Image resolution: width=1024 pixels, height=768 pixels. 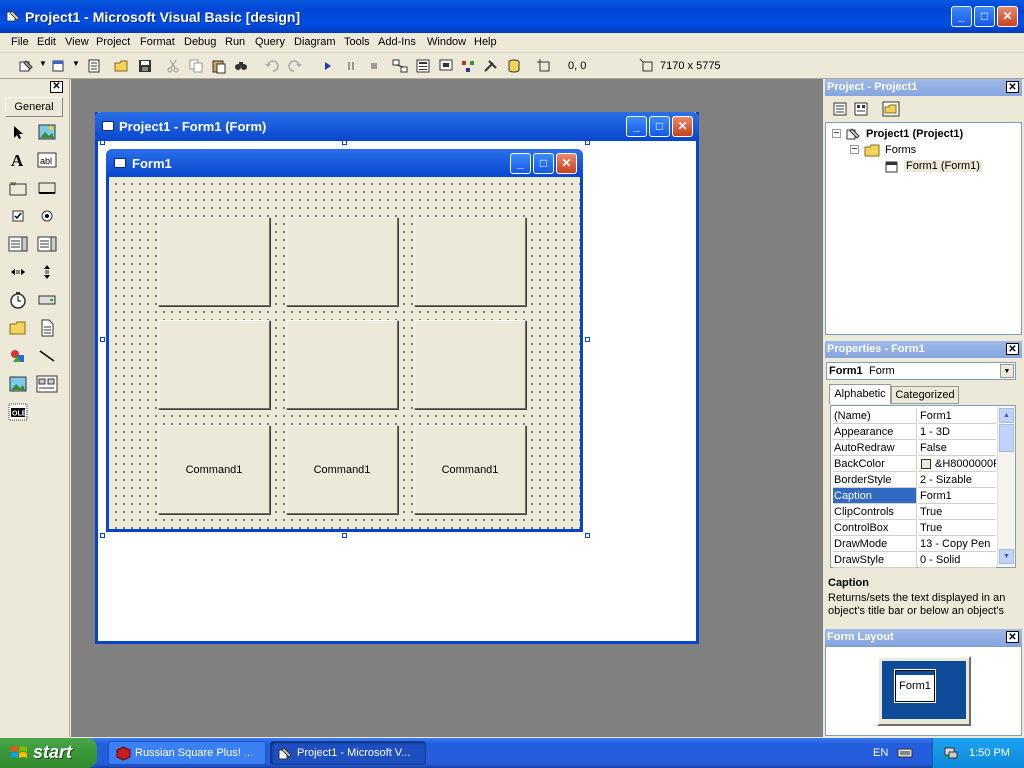 What do you see at coordinates (925, 395) in the screenshot?
I see `tab-categorized: Categorized` at bounding box center [925, 395].